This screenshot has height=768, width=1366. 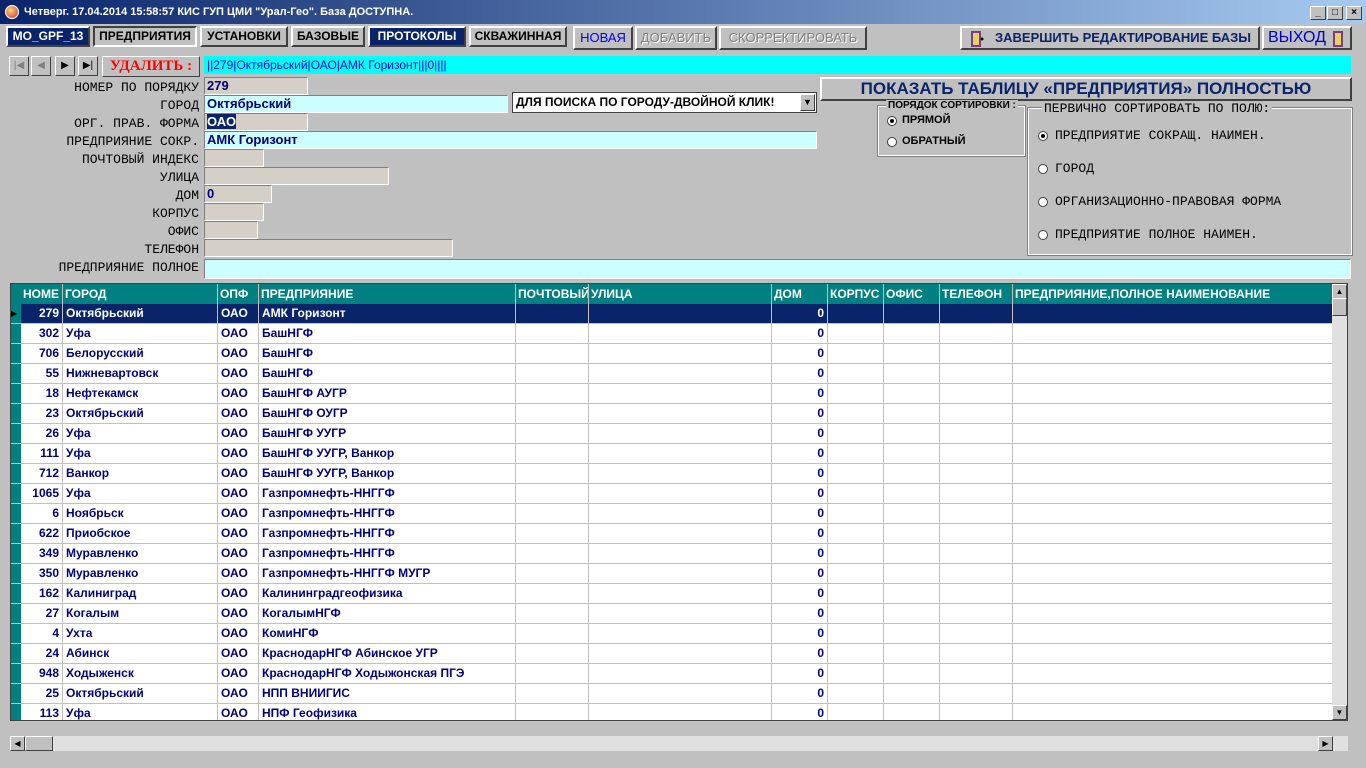 I want to click on table-cell: Ноябрьск, so click(x=140, y=514).